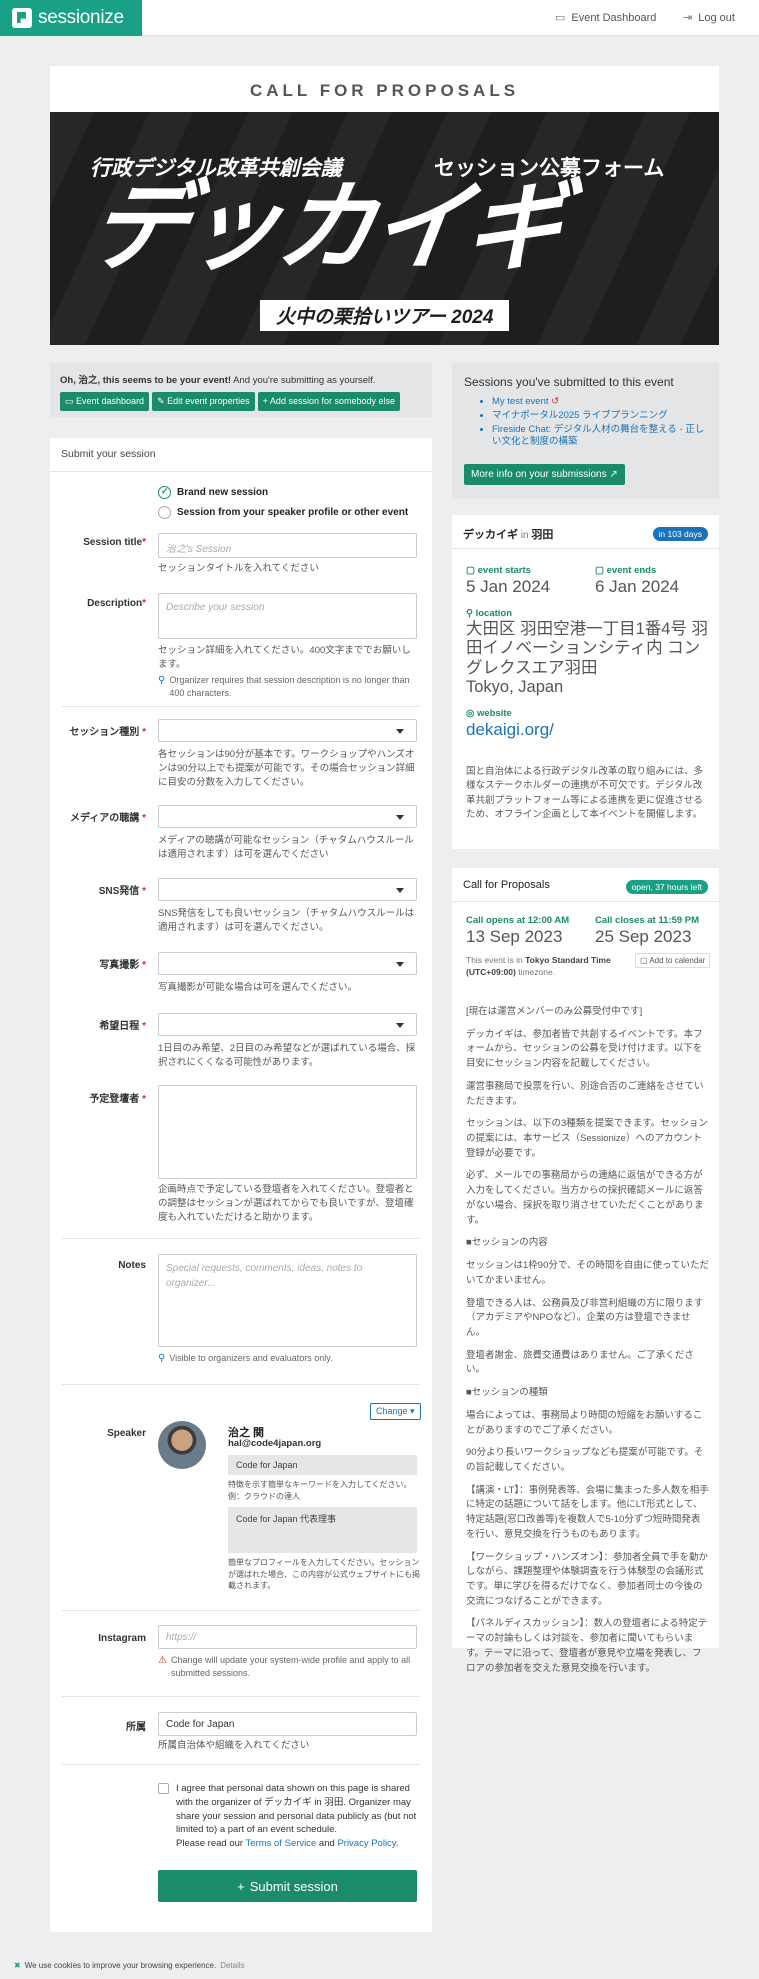 The height and width of the screenshot is (1979, 759). I want to click on call-opens-label: Call opens at 12:00 AM, so click(518, 920).